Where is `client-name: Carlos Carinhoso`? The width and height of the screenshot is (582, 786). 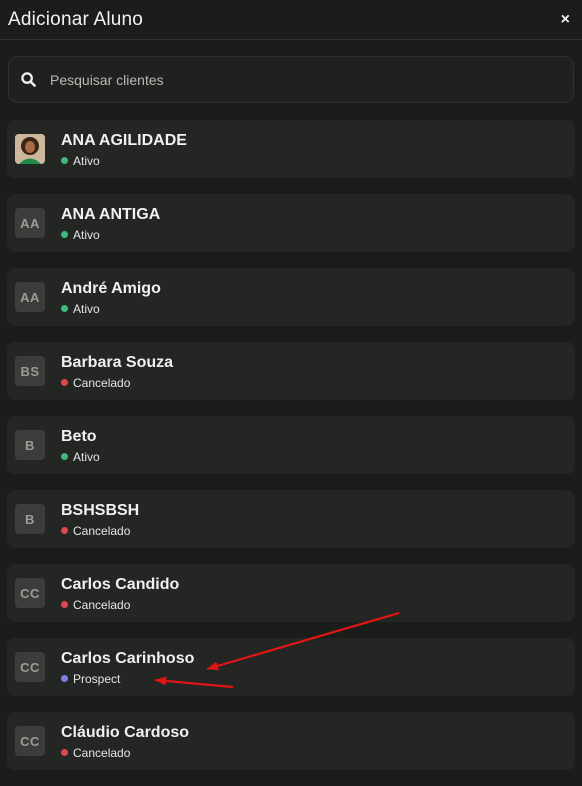 client-name: Carlos Carinhoso is located at coordinates (128, 658).